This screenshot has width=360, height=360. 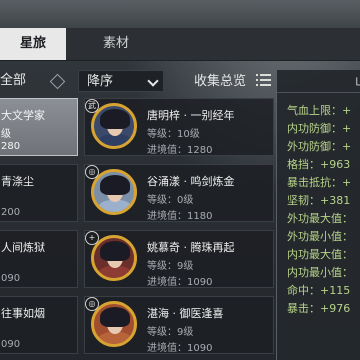 What do you see at coordinates (314, 128) in the screenshot?
I see `stat-label: 内功防御：` at bounding box center [314, 128].